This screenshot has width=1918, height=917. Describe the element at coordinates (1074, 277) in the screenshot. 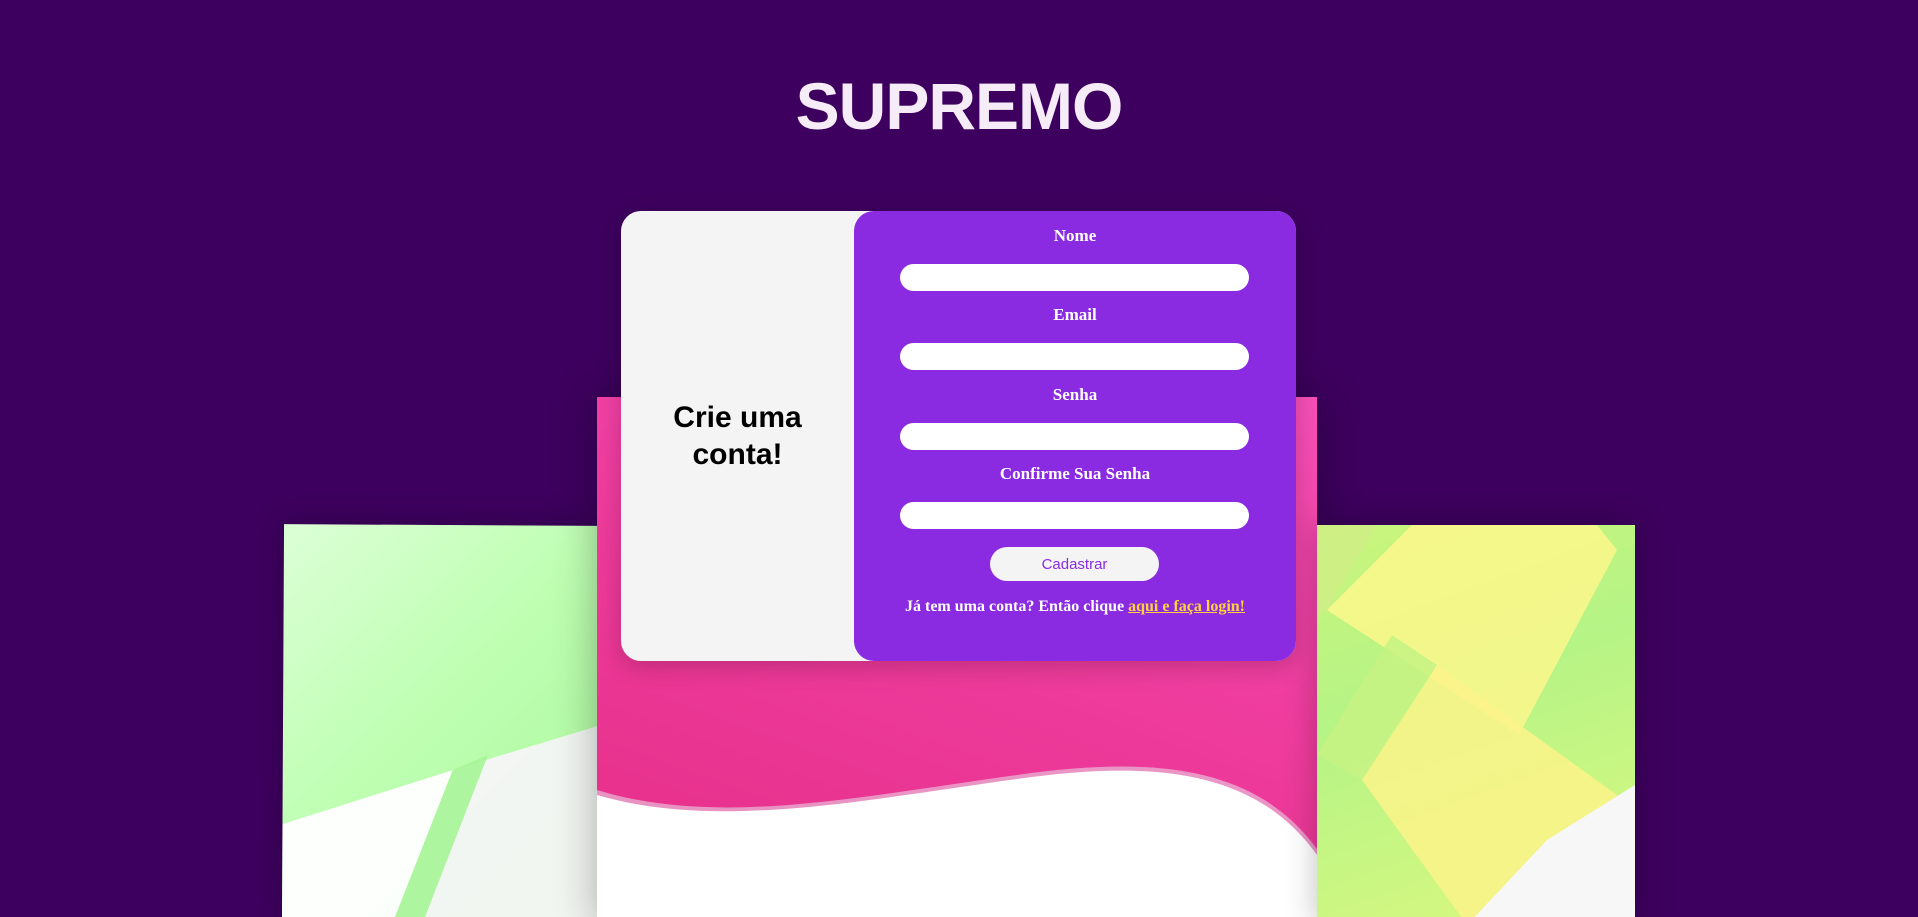

I see `name-input` at that location.